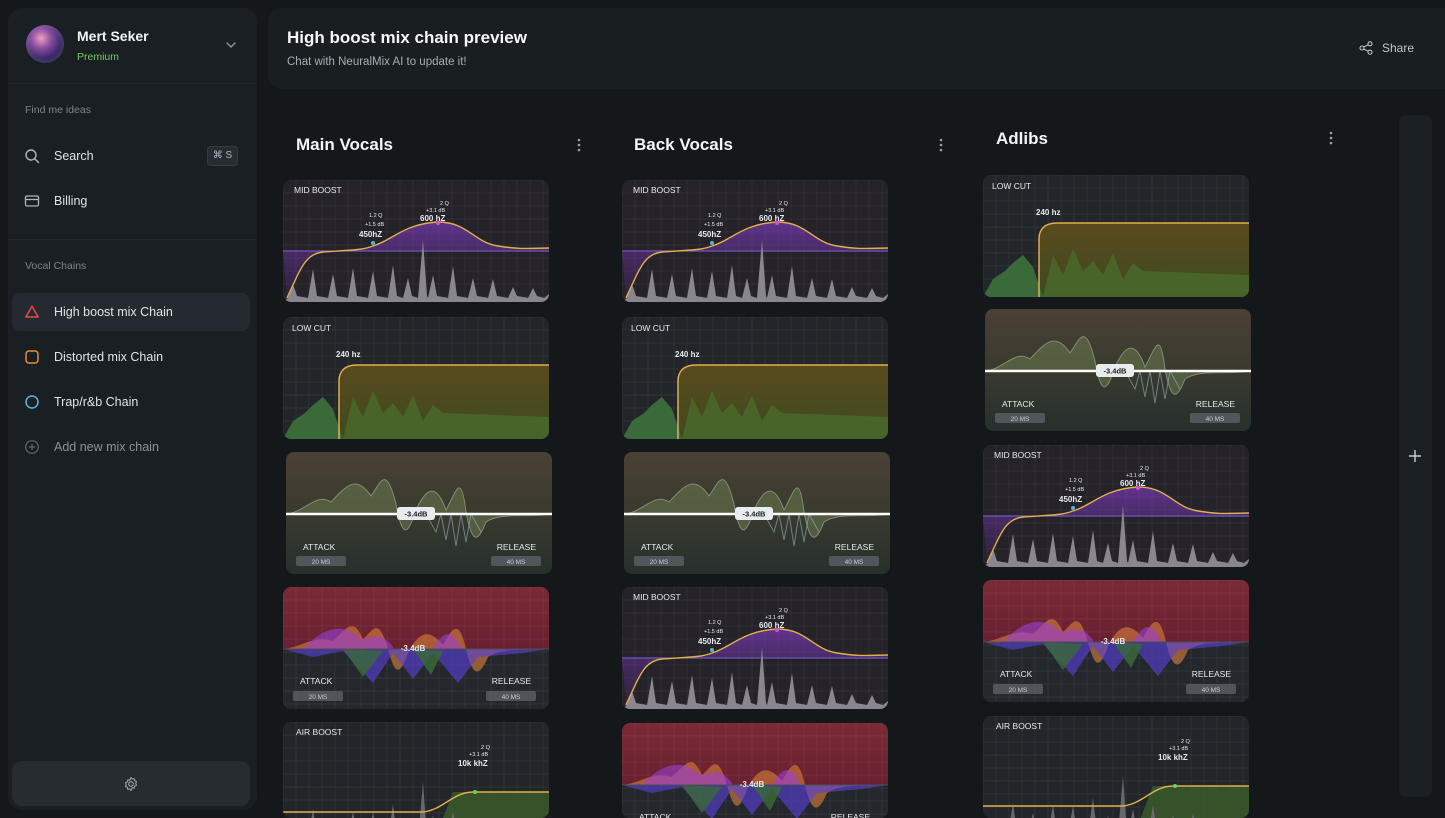 The image size is (1445, 818). Describe the element at coordinates (1019, 726) in the screenshot. I see `svg-text: AIR BOOST` at that location.